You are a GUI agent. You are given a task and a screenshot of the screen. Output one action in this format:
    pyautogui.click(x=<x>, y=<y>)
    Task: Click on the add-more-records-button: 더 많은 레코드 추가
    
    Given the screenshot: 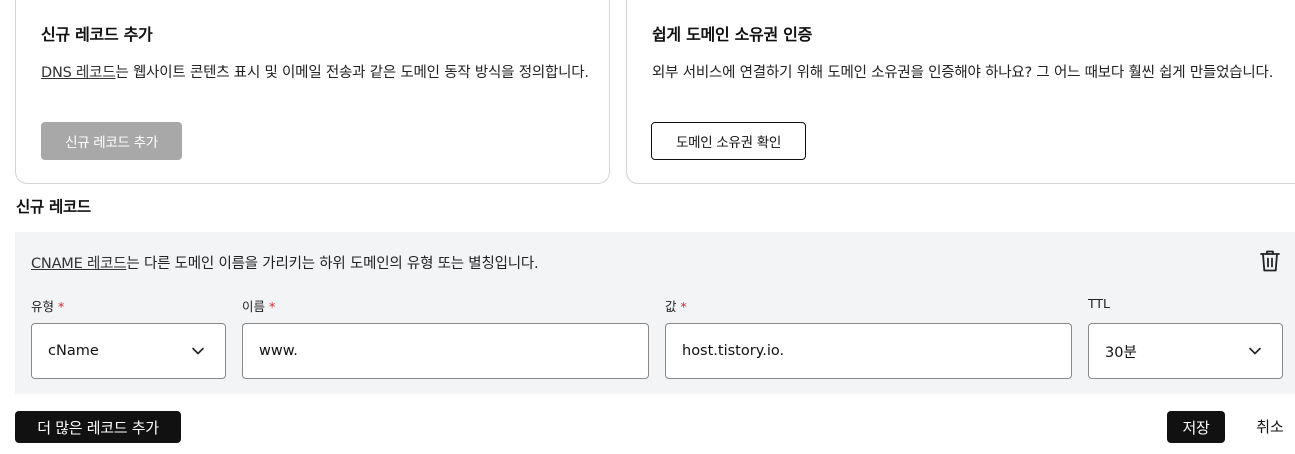 What is the action you would take?
    pyautogui.click(x=98, y=427)
    